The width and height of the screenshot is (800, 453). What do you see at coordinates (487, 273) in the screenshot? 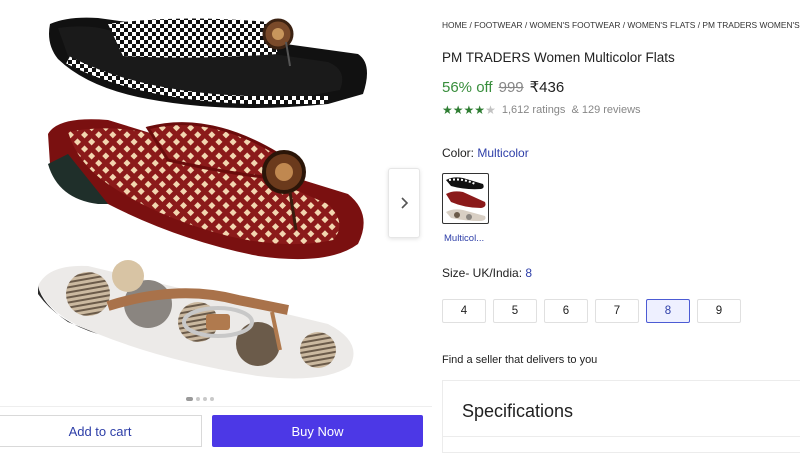
I see `size-label: Size- UK/India: 8` at bounding box center [487, 273].